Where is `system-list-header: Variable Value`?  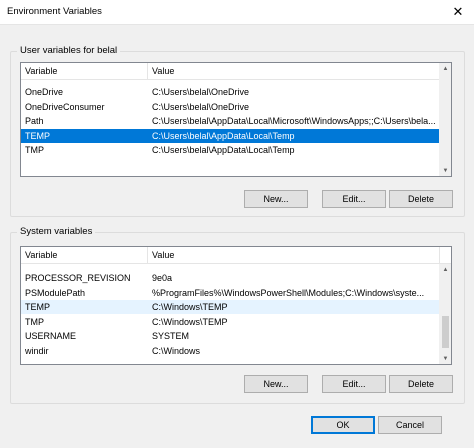 system-list-header: Variable Value is located at coordinates (236, 255).